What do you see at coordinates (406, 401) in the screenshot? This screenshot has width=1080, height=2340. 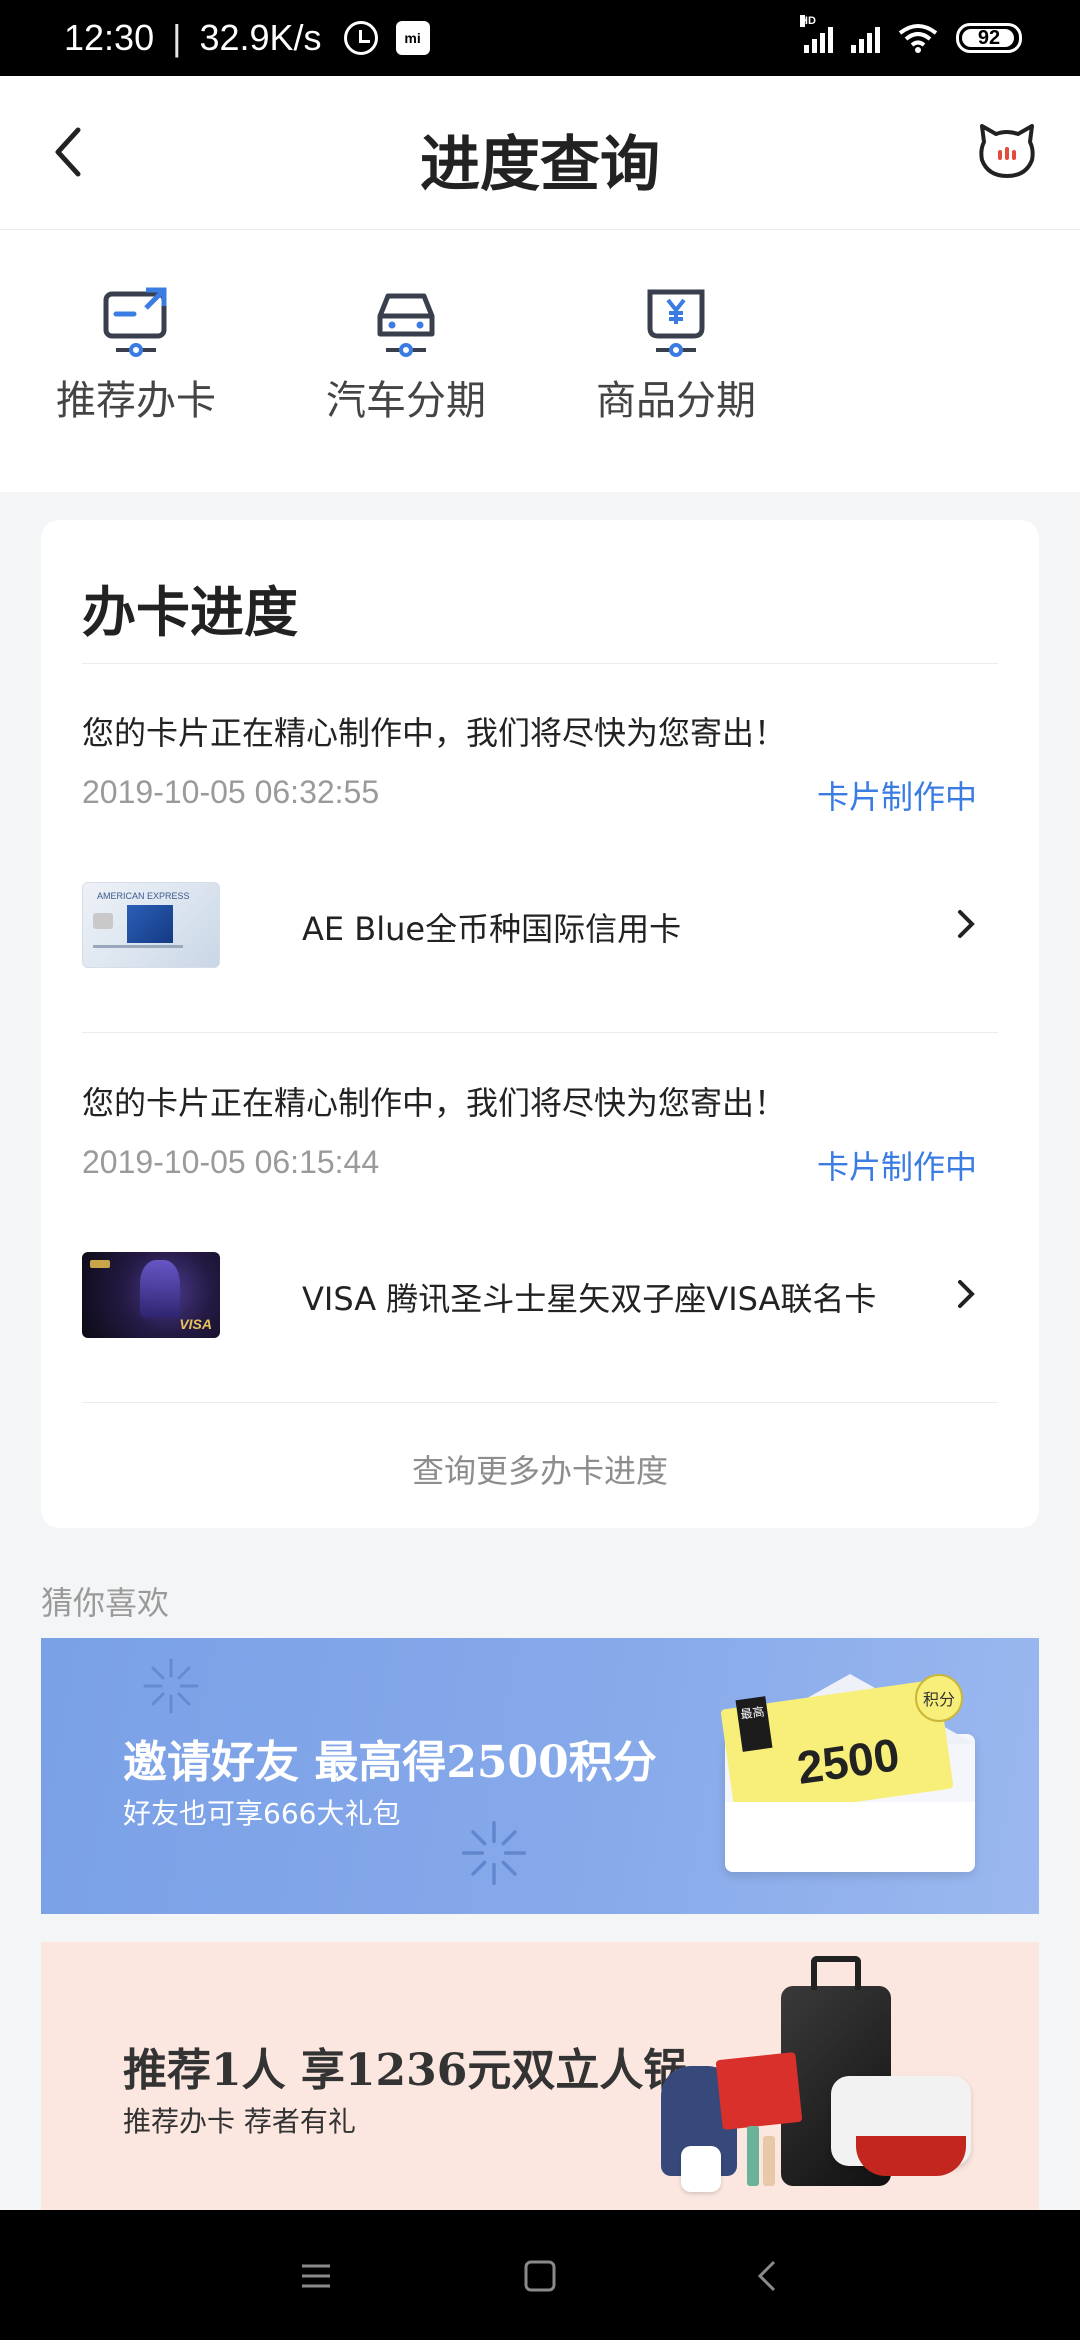 I see `quick-action-label: 汽车分期` at bounding box center [406, 401].